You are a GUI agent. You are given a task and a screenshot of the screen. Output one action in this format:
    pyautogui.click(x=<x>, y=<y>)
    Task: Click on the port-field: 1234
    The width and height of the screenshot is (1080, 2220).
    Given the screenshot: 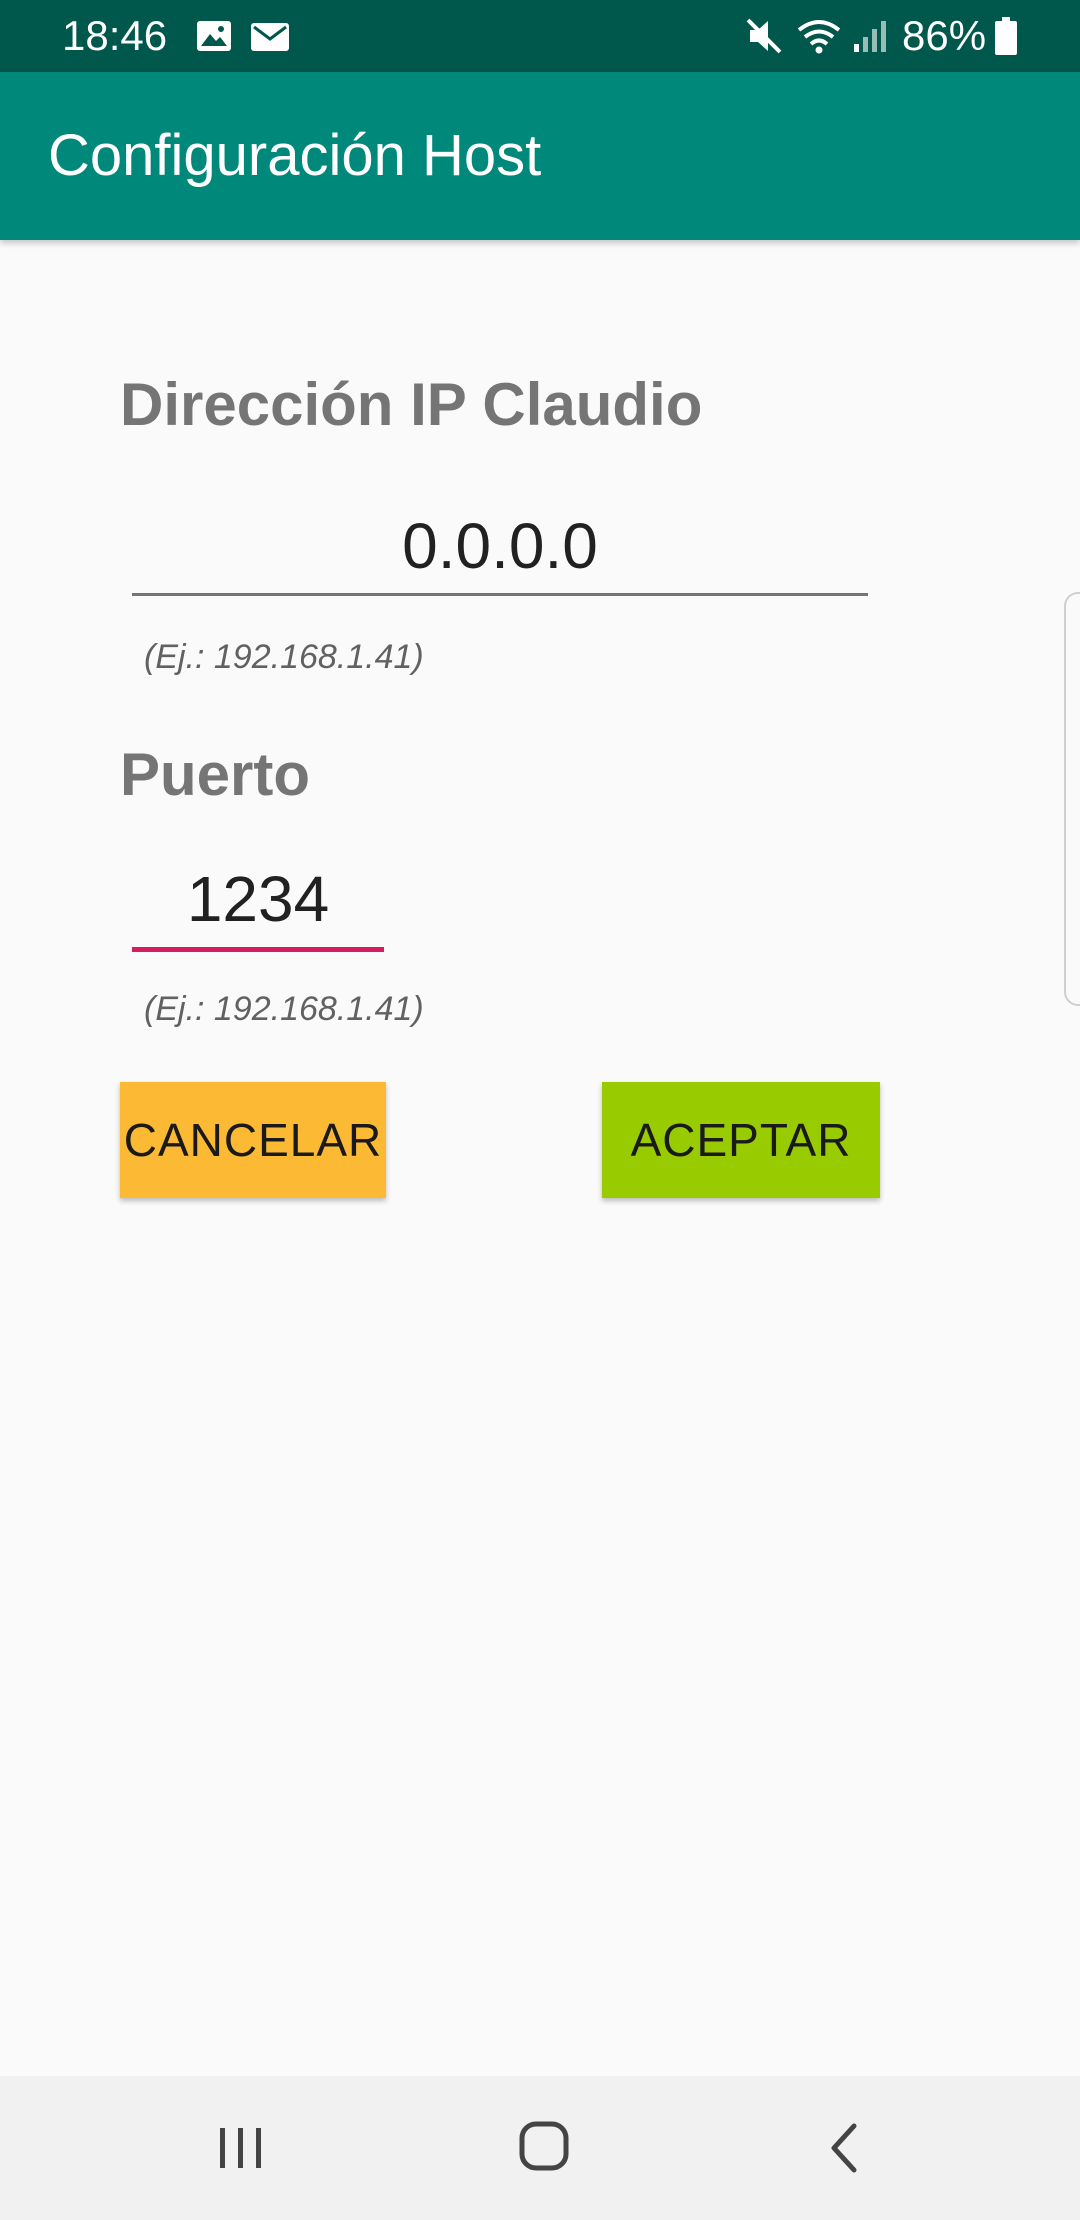 What is the action you would take?
    pyautogui.click(x=258, y=904)
    